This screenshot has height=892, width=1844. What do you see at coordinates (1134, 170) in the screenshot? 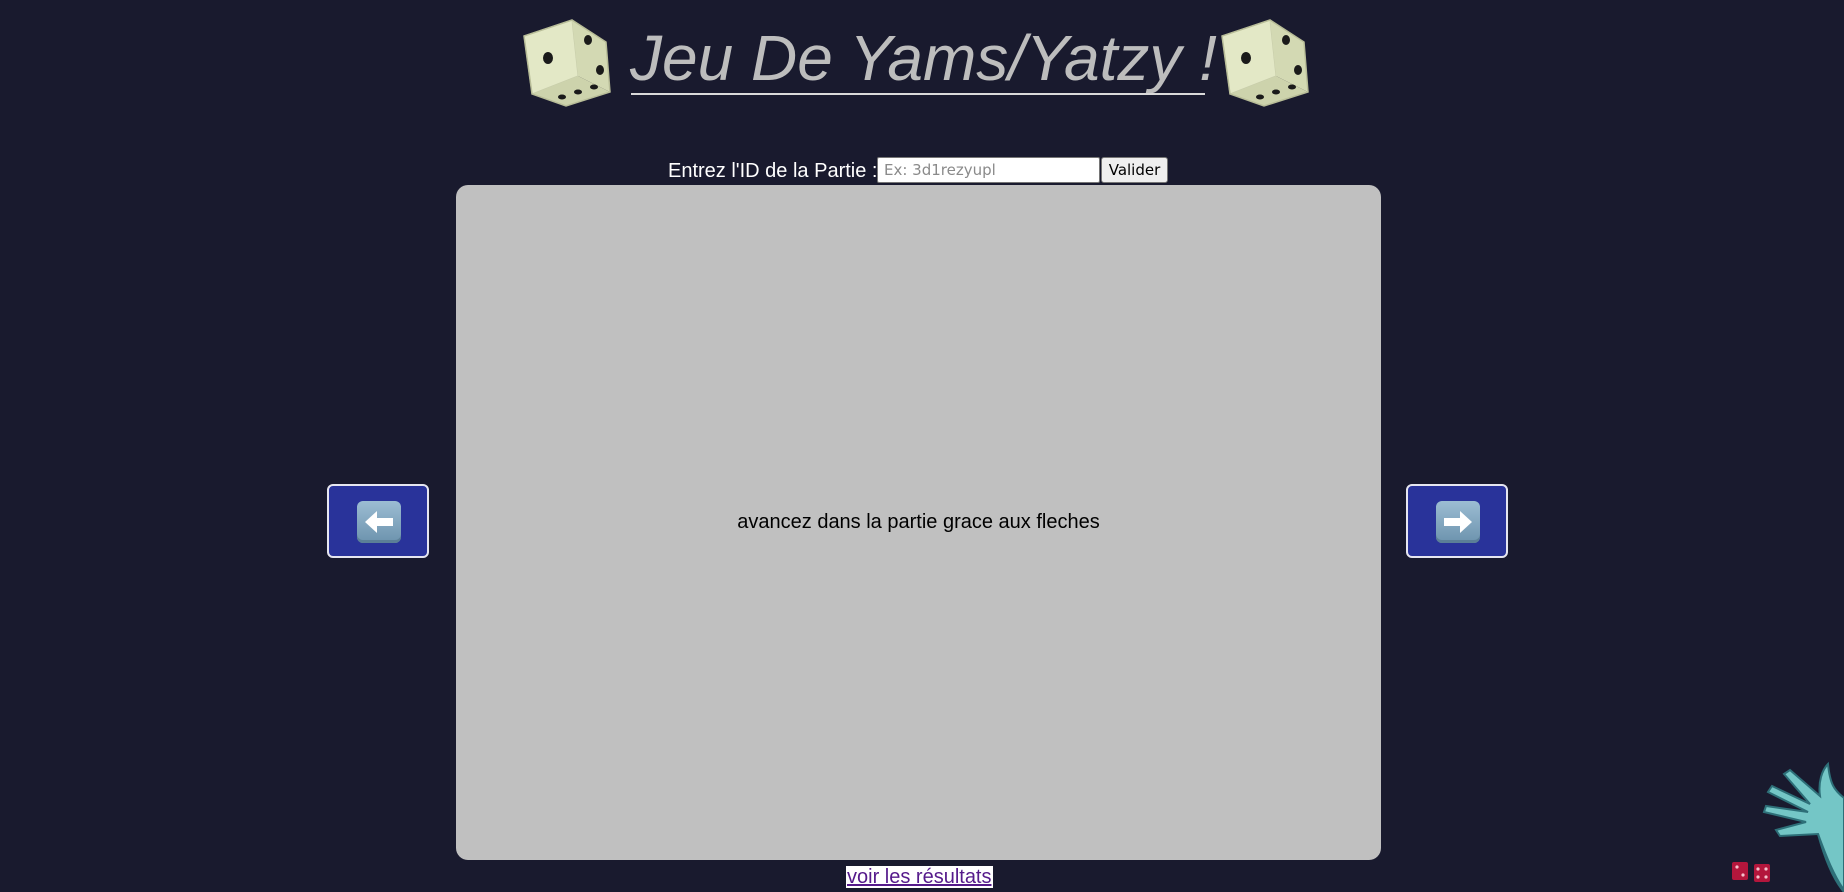
I see `validate-button: Valider` at bounding box center [1134, 170].